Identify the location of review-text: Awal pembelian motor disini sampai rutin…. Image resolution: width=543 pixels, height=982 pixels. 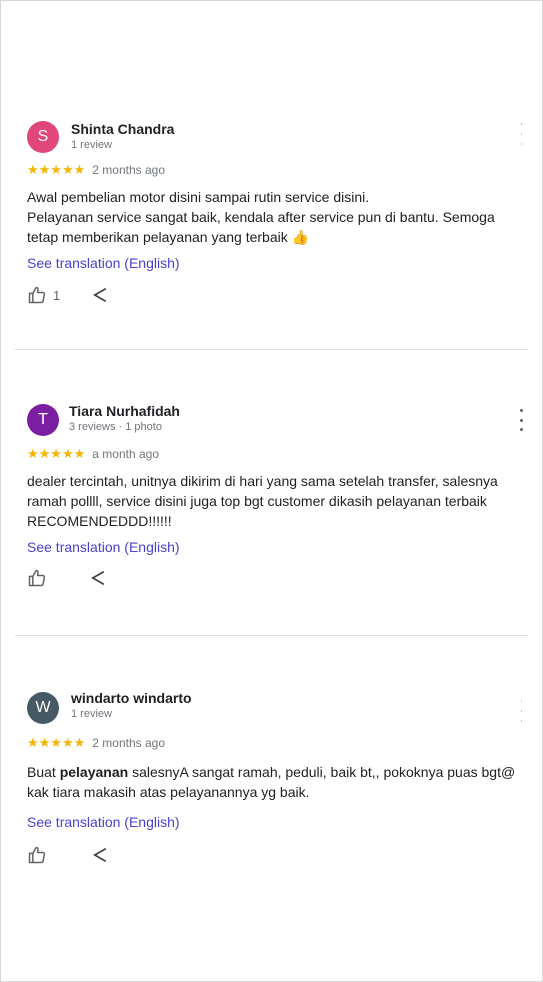
(274, 217).